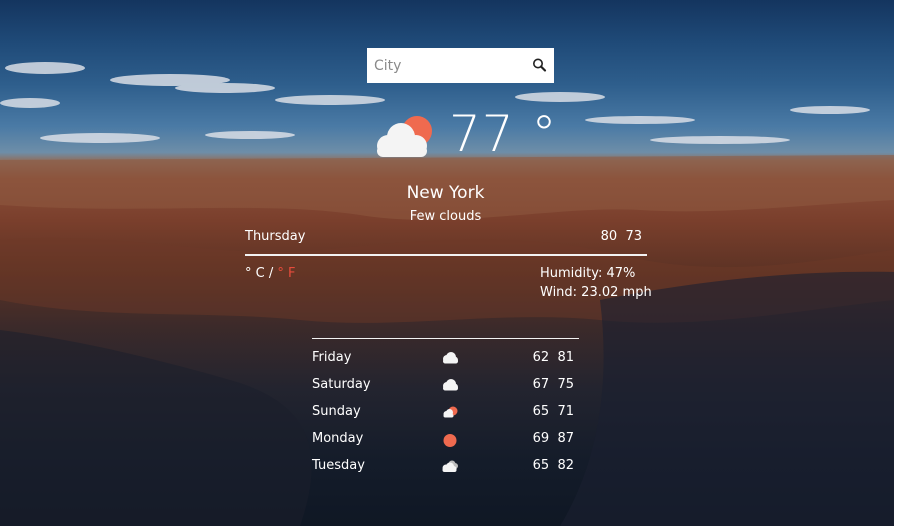  Describe the element at coordinates (503, 134) in the screenshot. I see `current-temperature: 77 °` at that location.